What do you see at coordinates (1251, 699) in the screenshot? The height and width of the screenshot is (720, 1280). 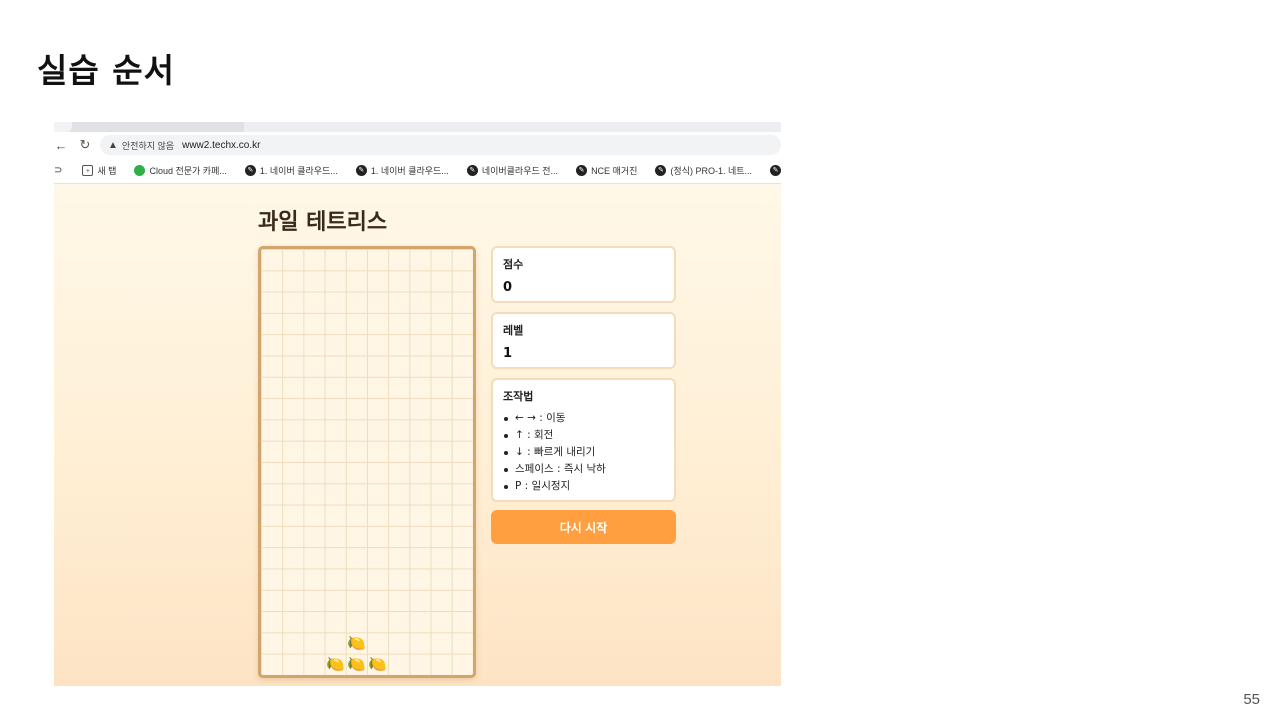 I see `page-number: 55` at bounding box center [1251, 699].